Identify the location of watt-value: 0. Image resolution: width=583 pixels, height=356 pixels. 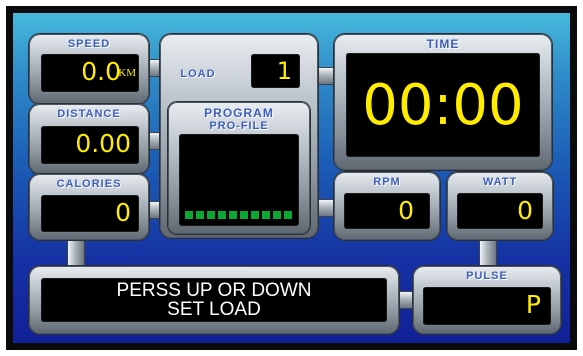
(525, 210).